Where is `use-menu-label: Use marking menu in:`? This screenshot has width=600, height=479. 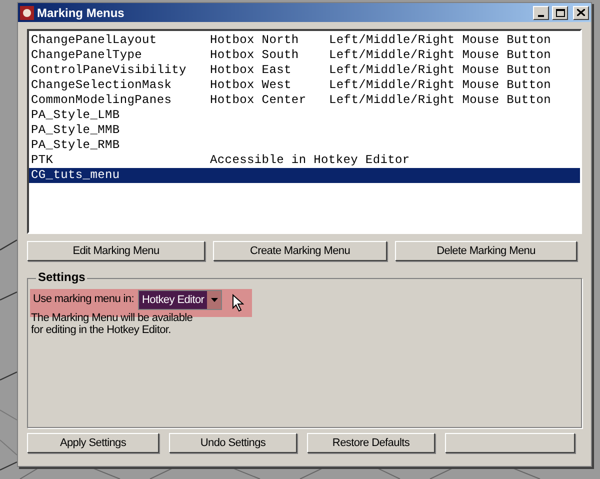
use-menu-label: Use marking menu in: is located at coordinates (83, 299).